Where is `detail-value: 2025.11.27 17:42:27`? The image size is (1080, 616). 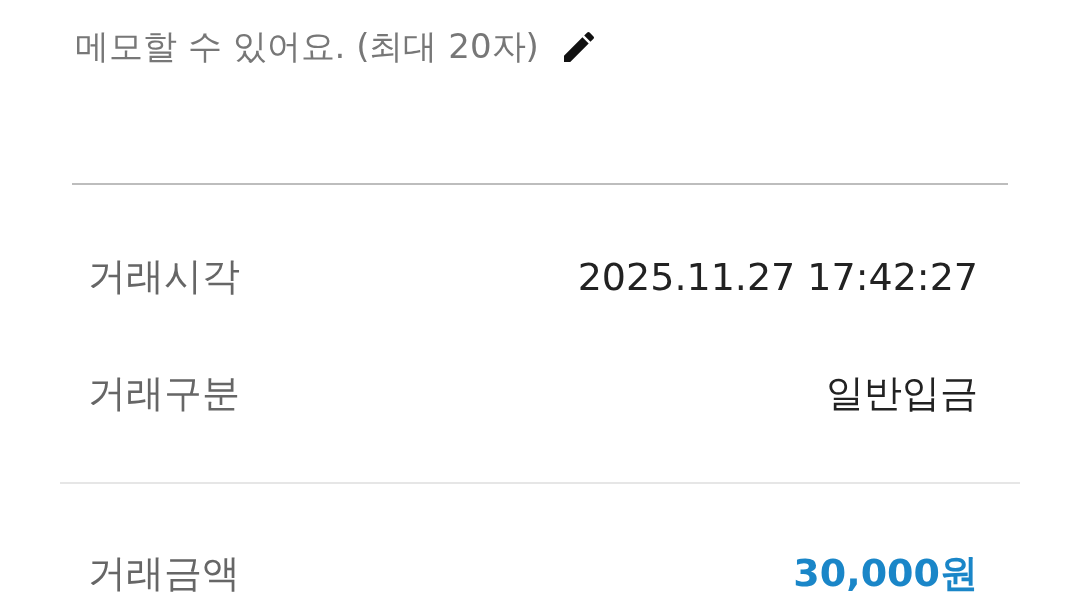
detail-value: 2025.11.27 17:42:27 is located at coordinates (777, 276).